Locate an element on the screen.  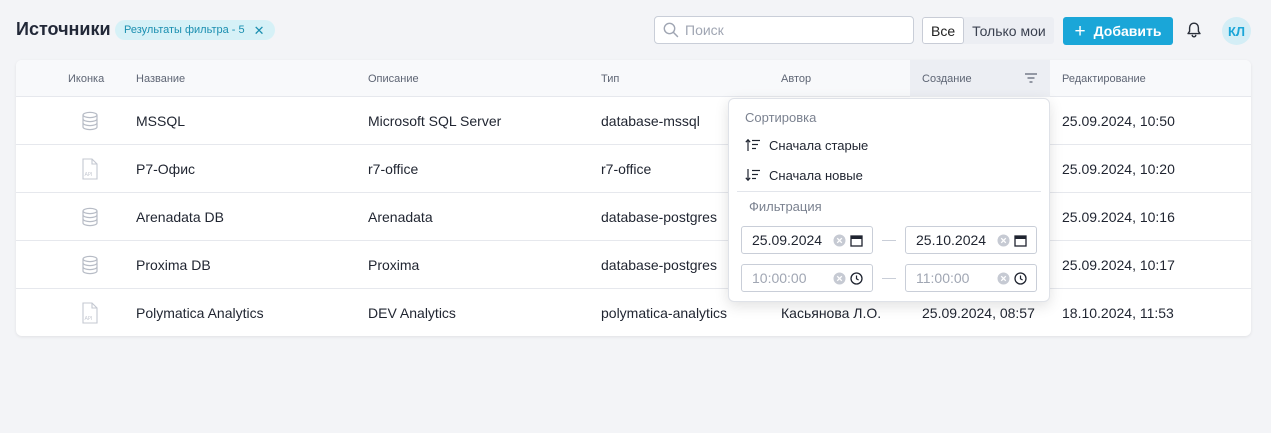
column-header-author: Автор is located at coordinates (796, 78).